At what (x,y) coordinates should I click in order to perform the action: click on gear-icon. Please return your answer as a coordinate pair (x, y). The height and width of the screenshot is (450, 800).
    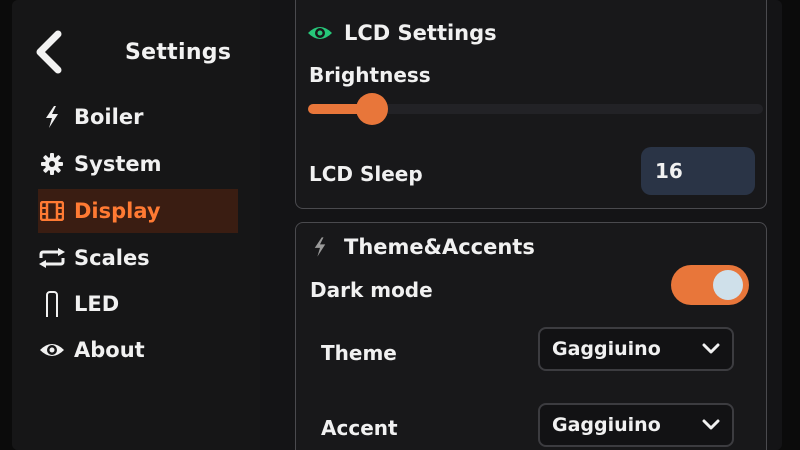
    Looking at the image, I should click on (52, 164).